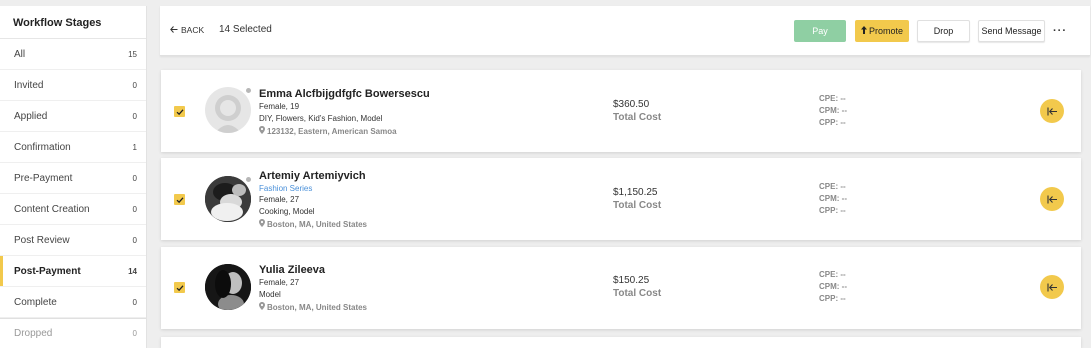 The width and height of the screenshot is (1091, 348). I want to click on stage-label: Content Creation, so click(52, 209).